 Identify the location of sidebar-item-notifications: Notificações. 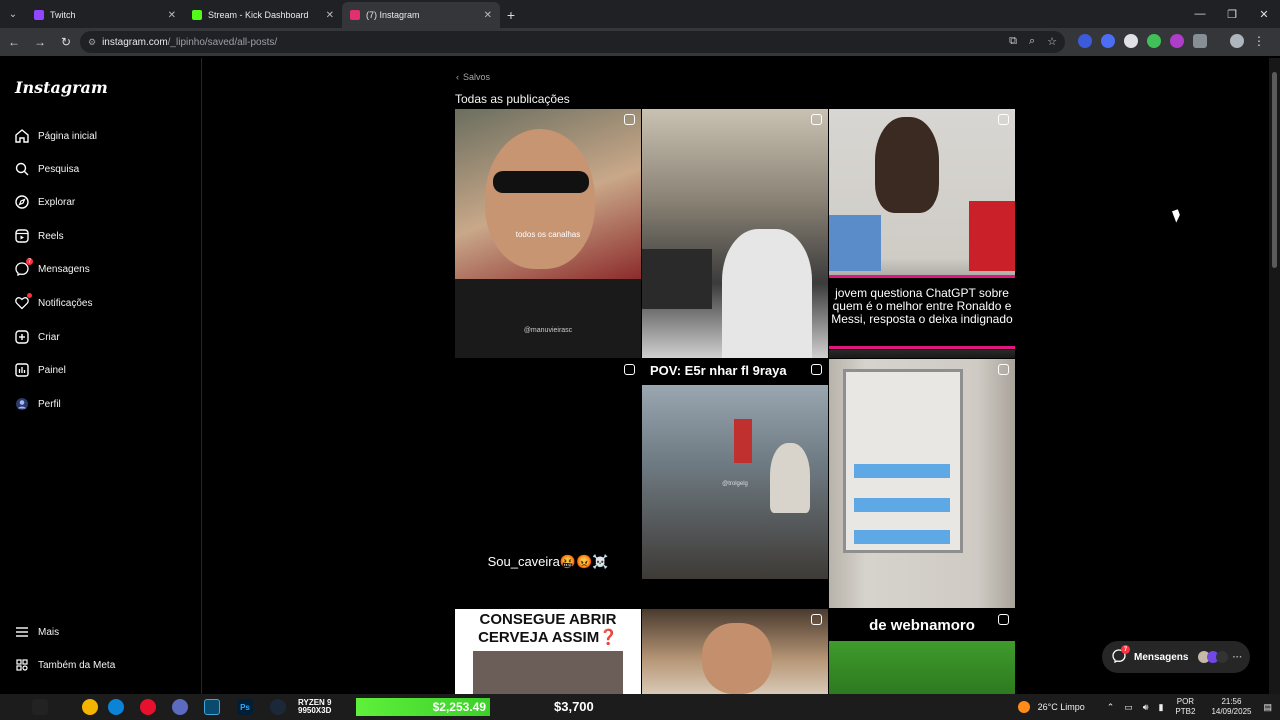
(53, 303).